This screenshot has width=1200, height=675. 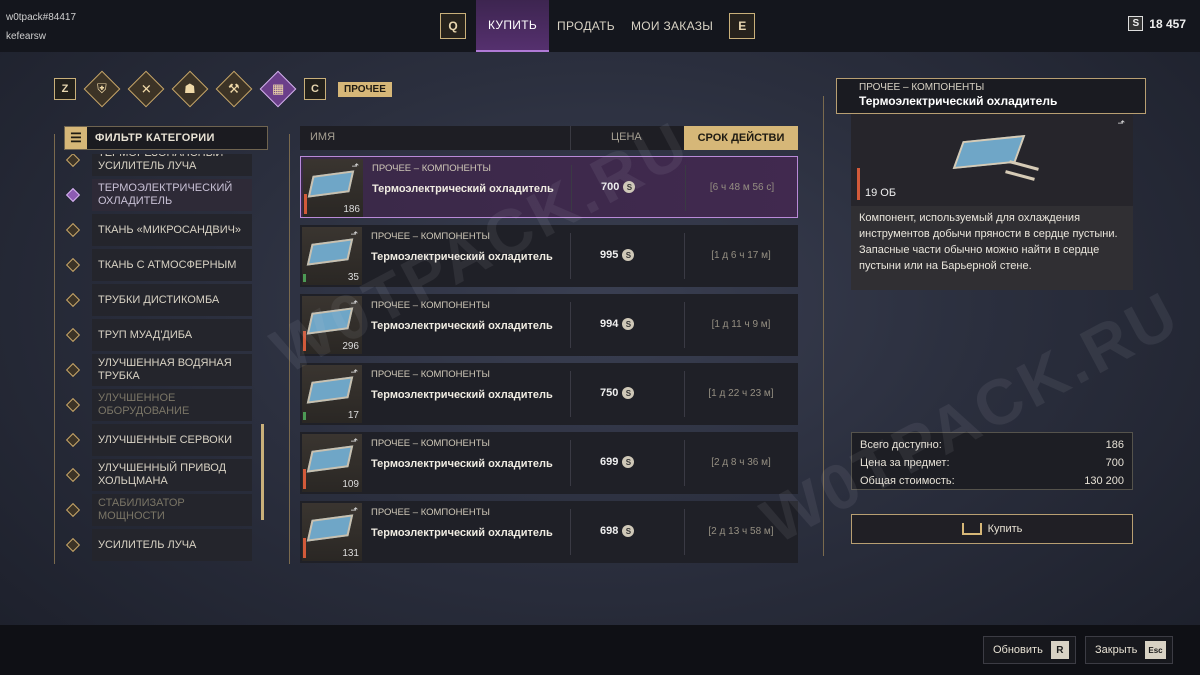 What do you see at coordinates (741, 138) in the screenshot?
I see `column-expiry-header: СРОК ДЕЙСТВИ` at bounding box center [741, 138].